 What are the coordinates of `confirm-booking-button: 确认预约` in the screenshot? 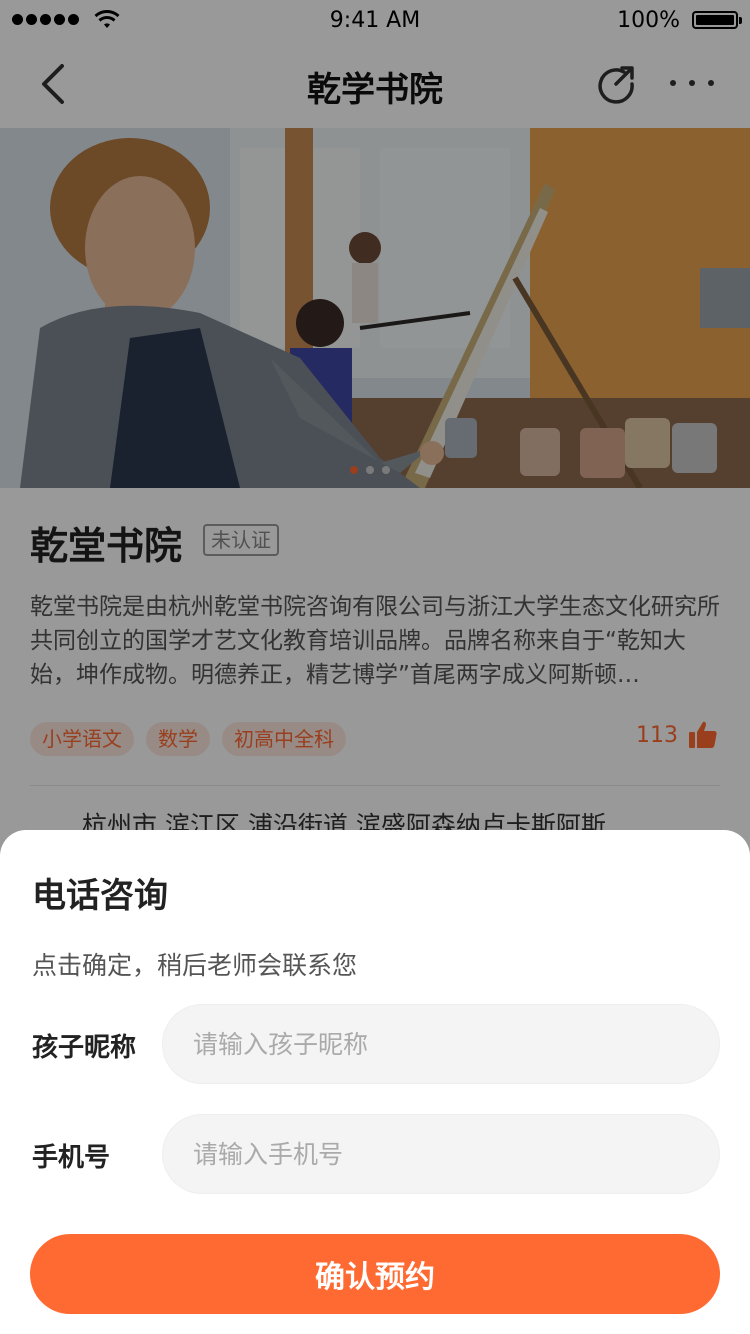 It's located at (375, 1274).